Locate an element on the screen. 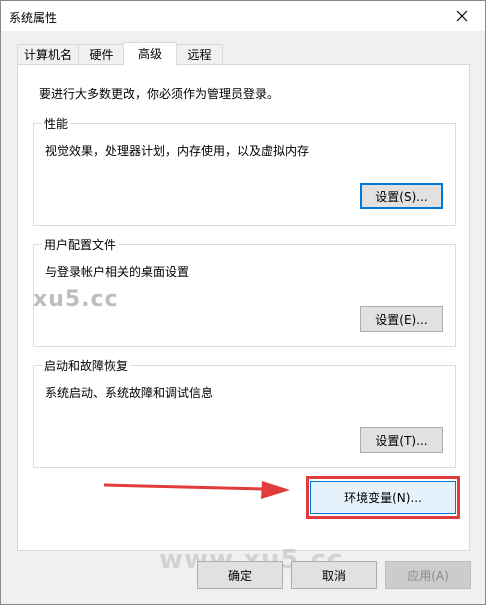 The height and width of the screenshot is (605, 486). ok-button: 确定 is located at coordinates (240, 575).